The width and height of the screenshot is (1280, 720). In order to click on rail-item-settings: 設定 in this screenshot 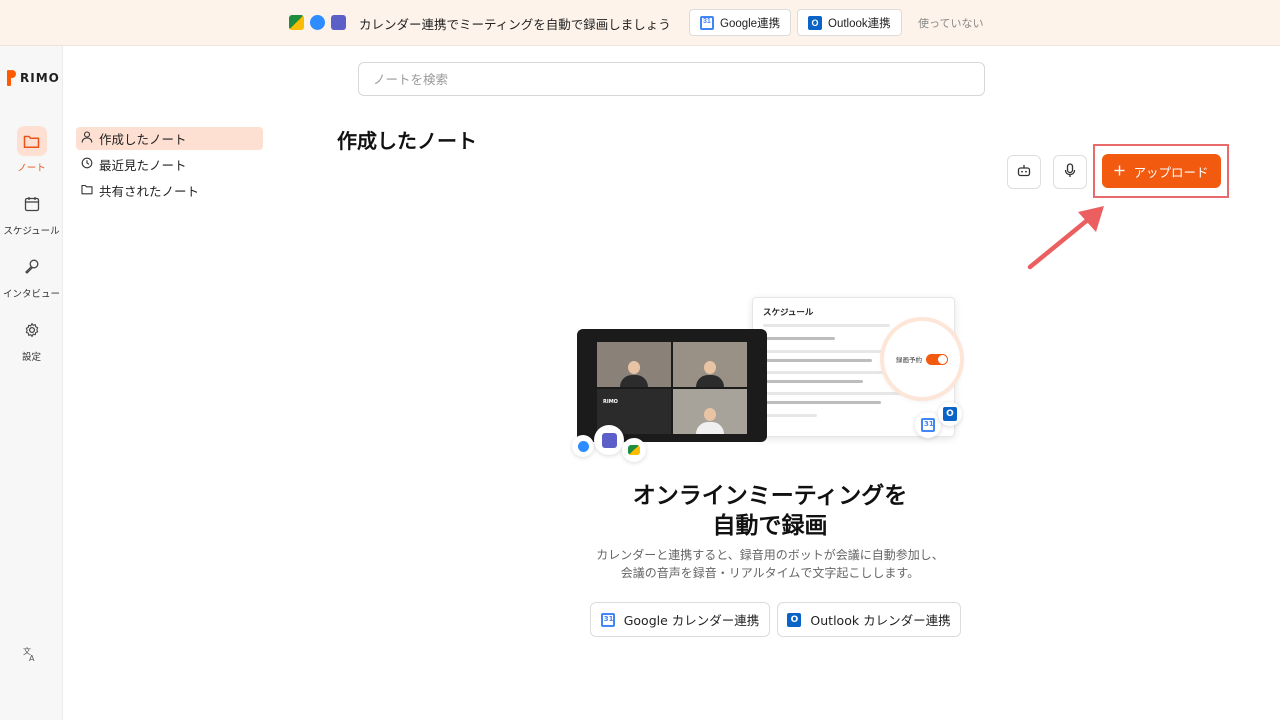, I will do `click(31, 339)`.